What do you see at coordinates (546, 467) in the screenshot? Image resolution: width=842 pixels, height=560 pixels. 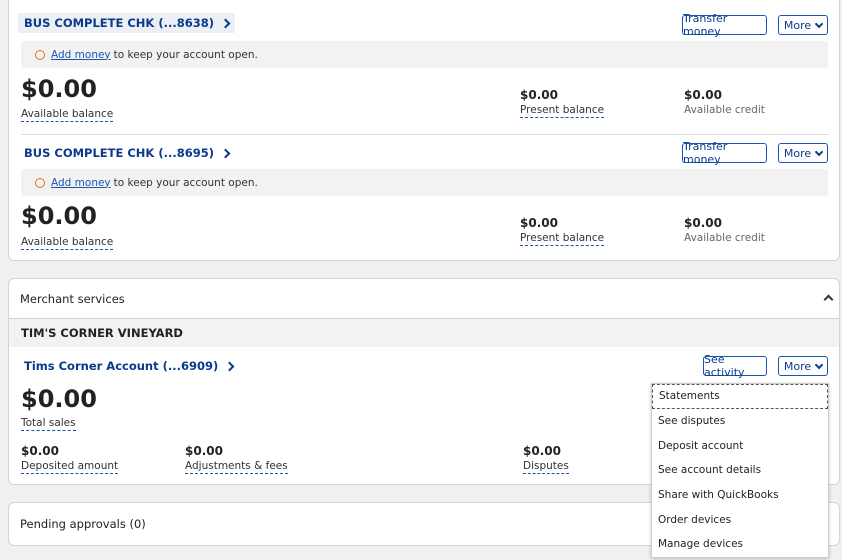 I see `disputes-label: Disputes` at bounding box center [546, 467].